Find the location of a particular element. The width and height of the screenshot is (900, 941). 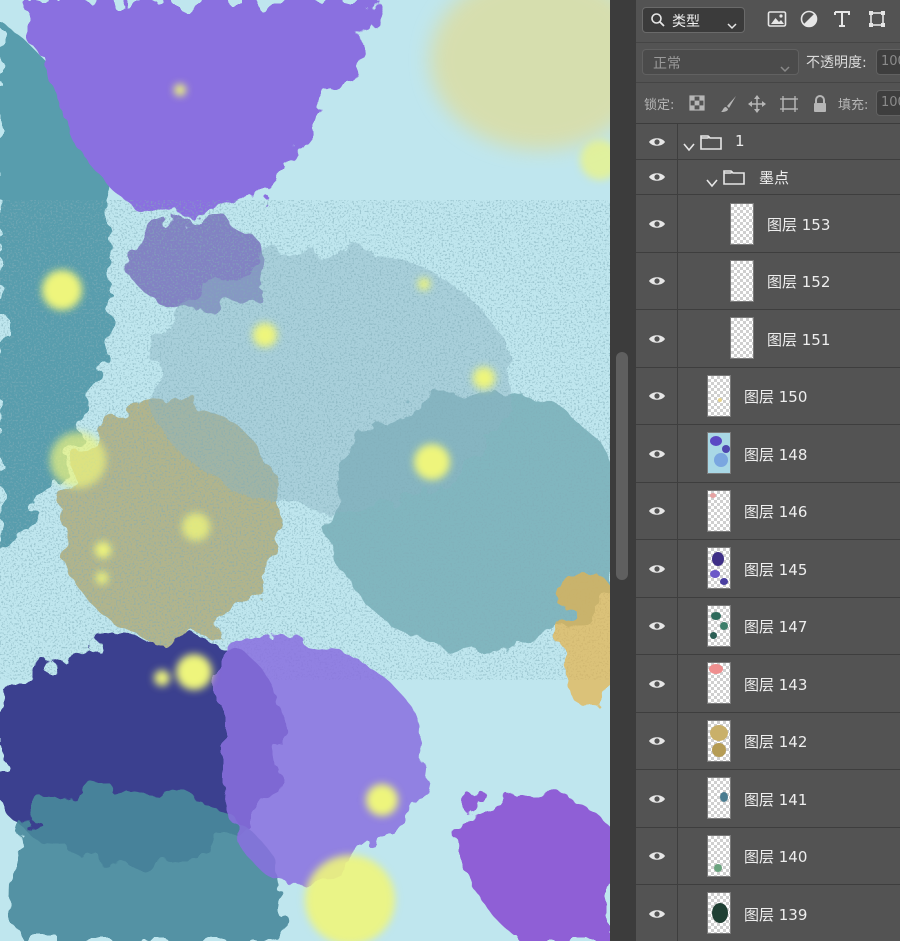

layer-filter-bar: 类型 is located at coordinates (768, 21).